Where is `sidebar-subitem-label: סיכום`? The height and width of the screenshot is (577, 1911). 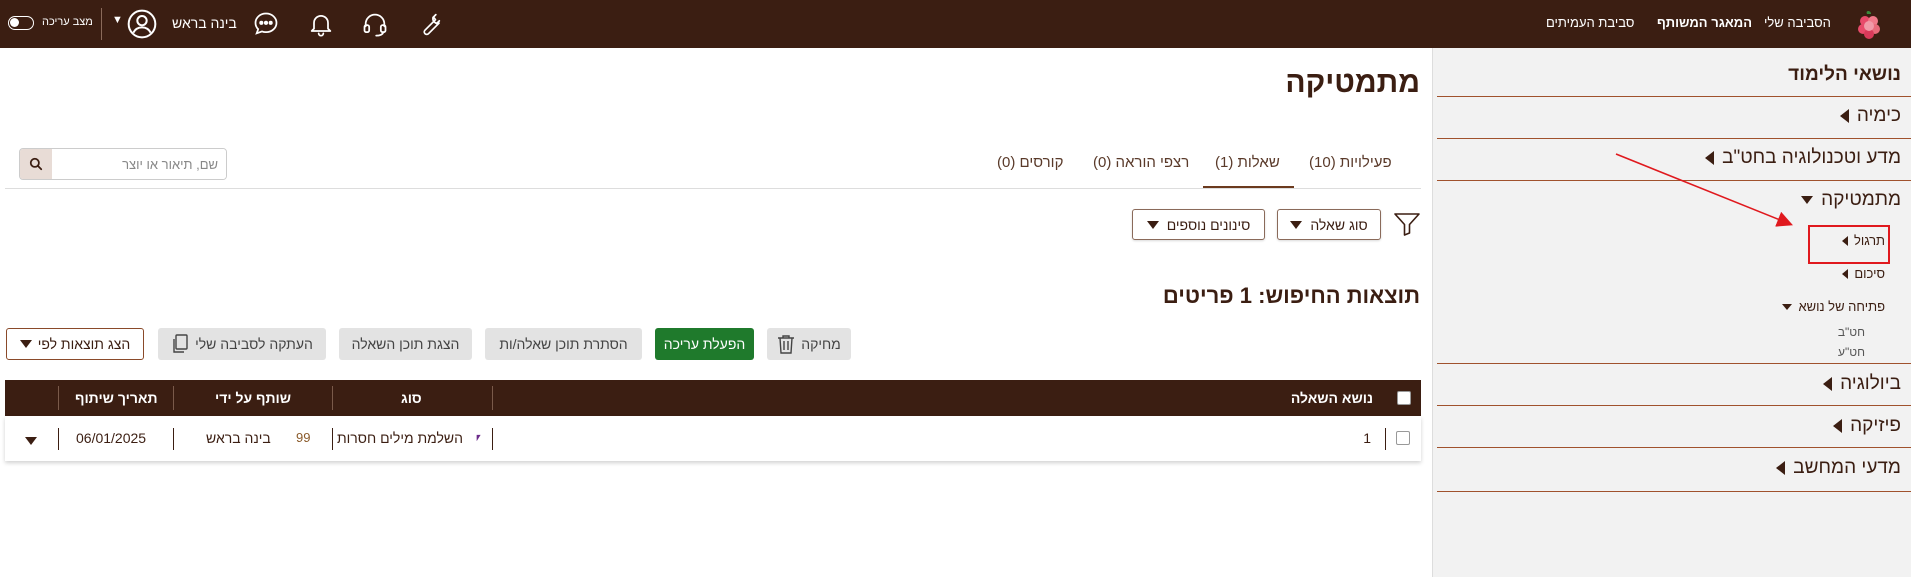 sidebar-subitem-label: סיכום is located at coordinates (1869, 273).